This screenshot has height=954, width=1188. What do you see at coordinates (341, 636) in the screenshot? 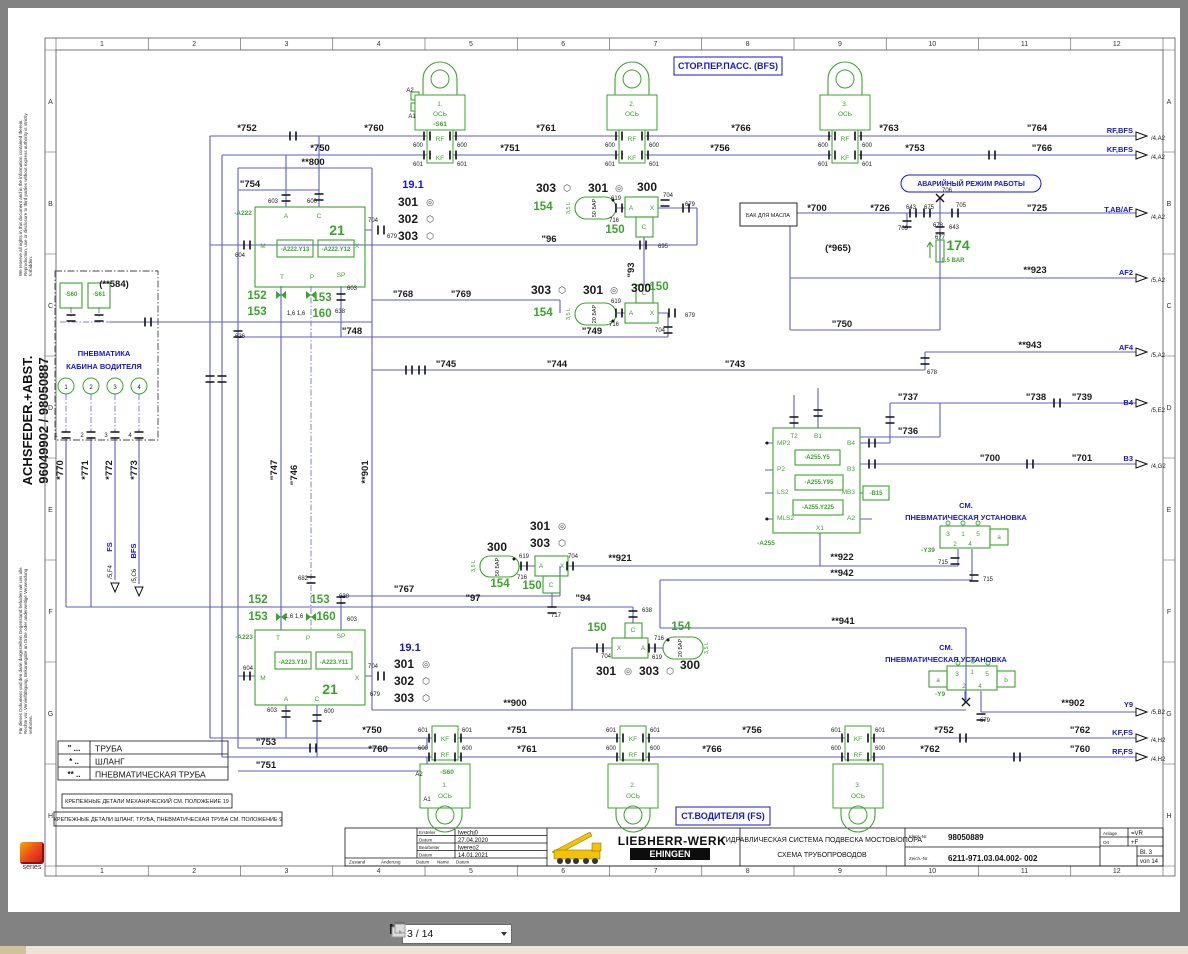
I see `diagram-label: SP` at bounding box center [341, 636].